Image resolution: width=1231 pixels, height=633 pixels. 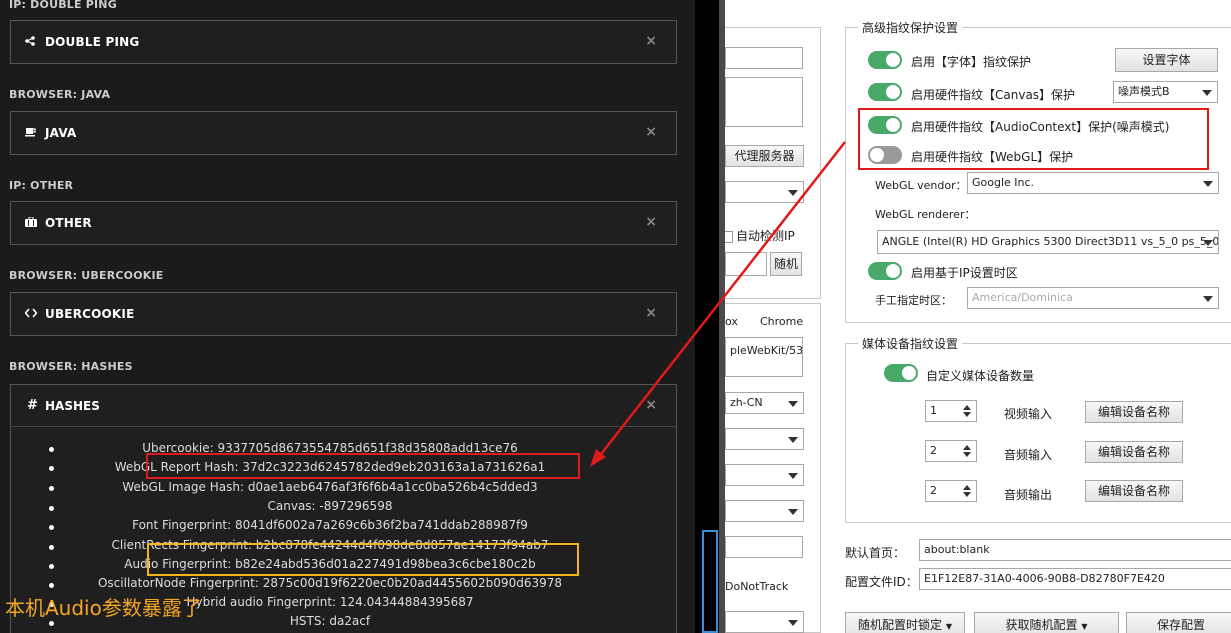 What do you see at coordinates (1028, 414) in the screenshot?
I see `video-input-label: 视频输入` at bounding box center [1028, 414].